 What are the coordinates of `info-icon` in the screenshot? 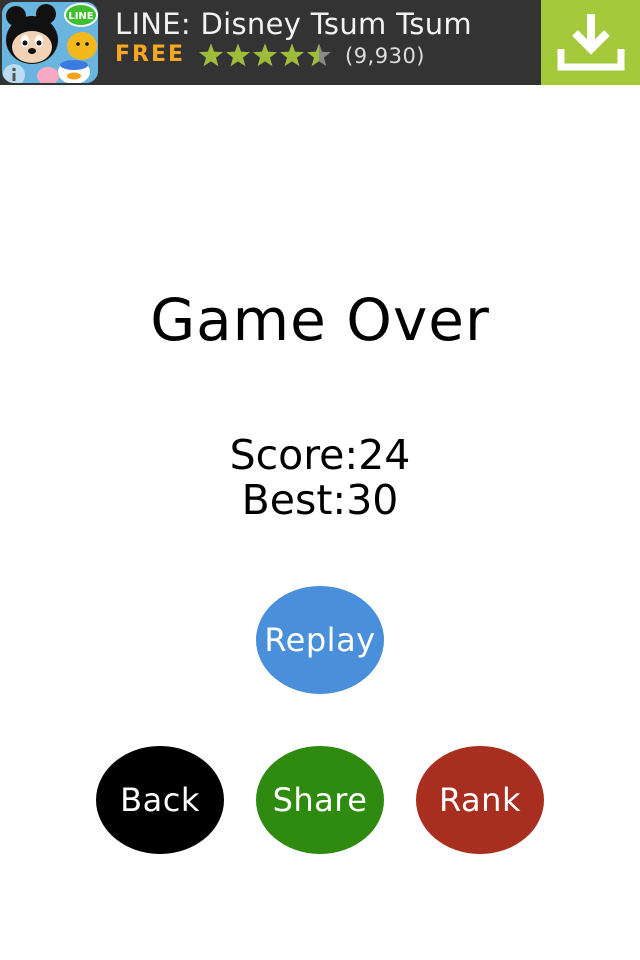 It's located at (14, 73).